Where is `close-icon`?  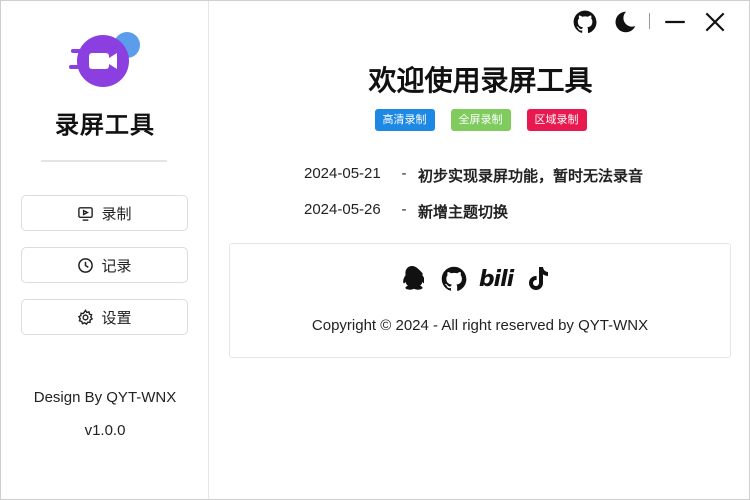
close-icon is located at coordinates (715, 22).